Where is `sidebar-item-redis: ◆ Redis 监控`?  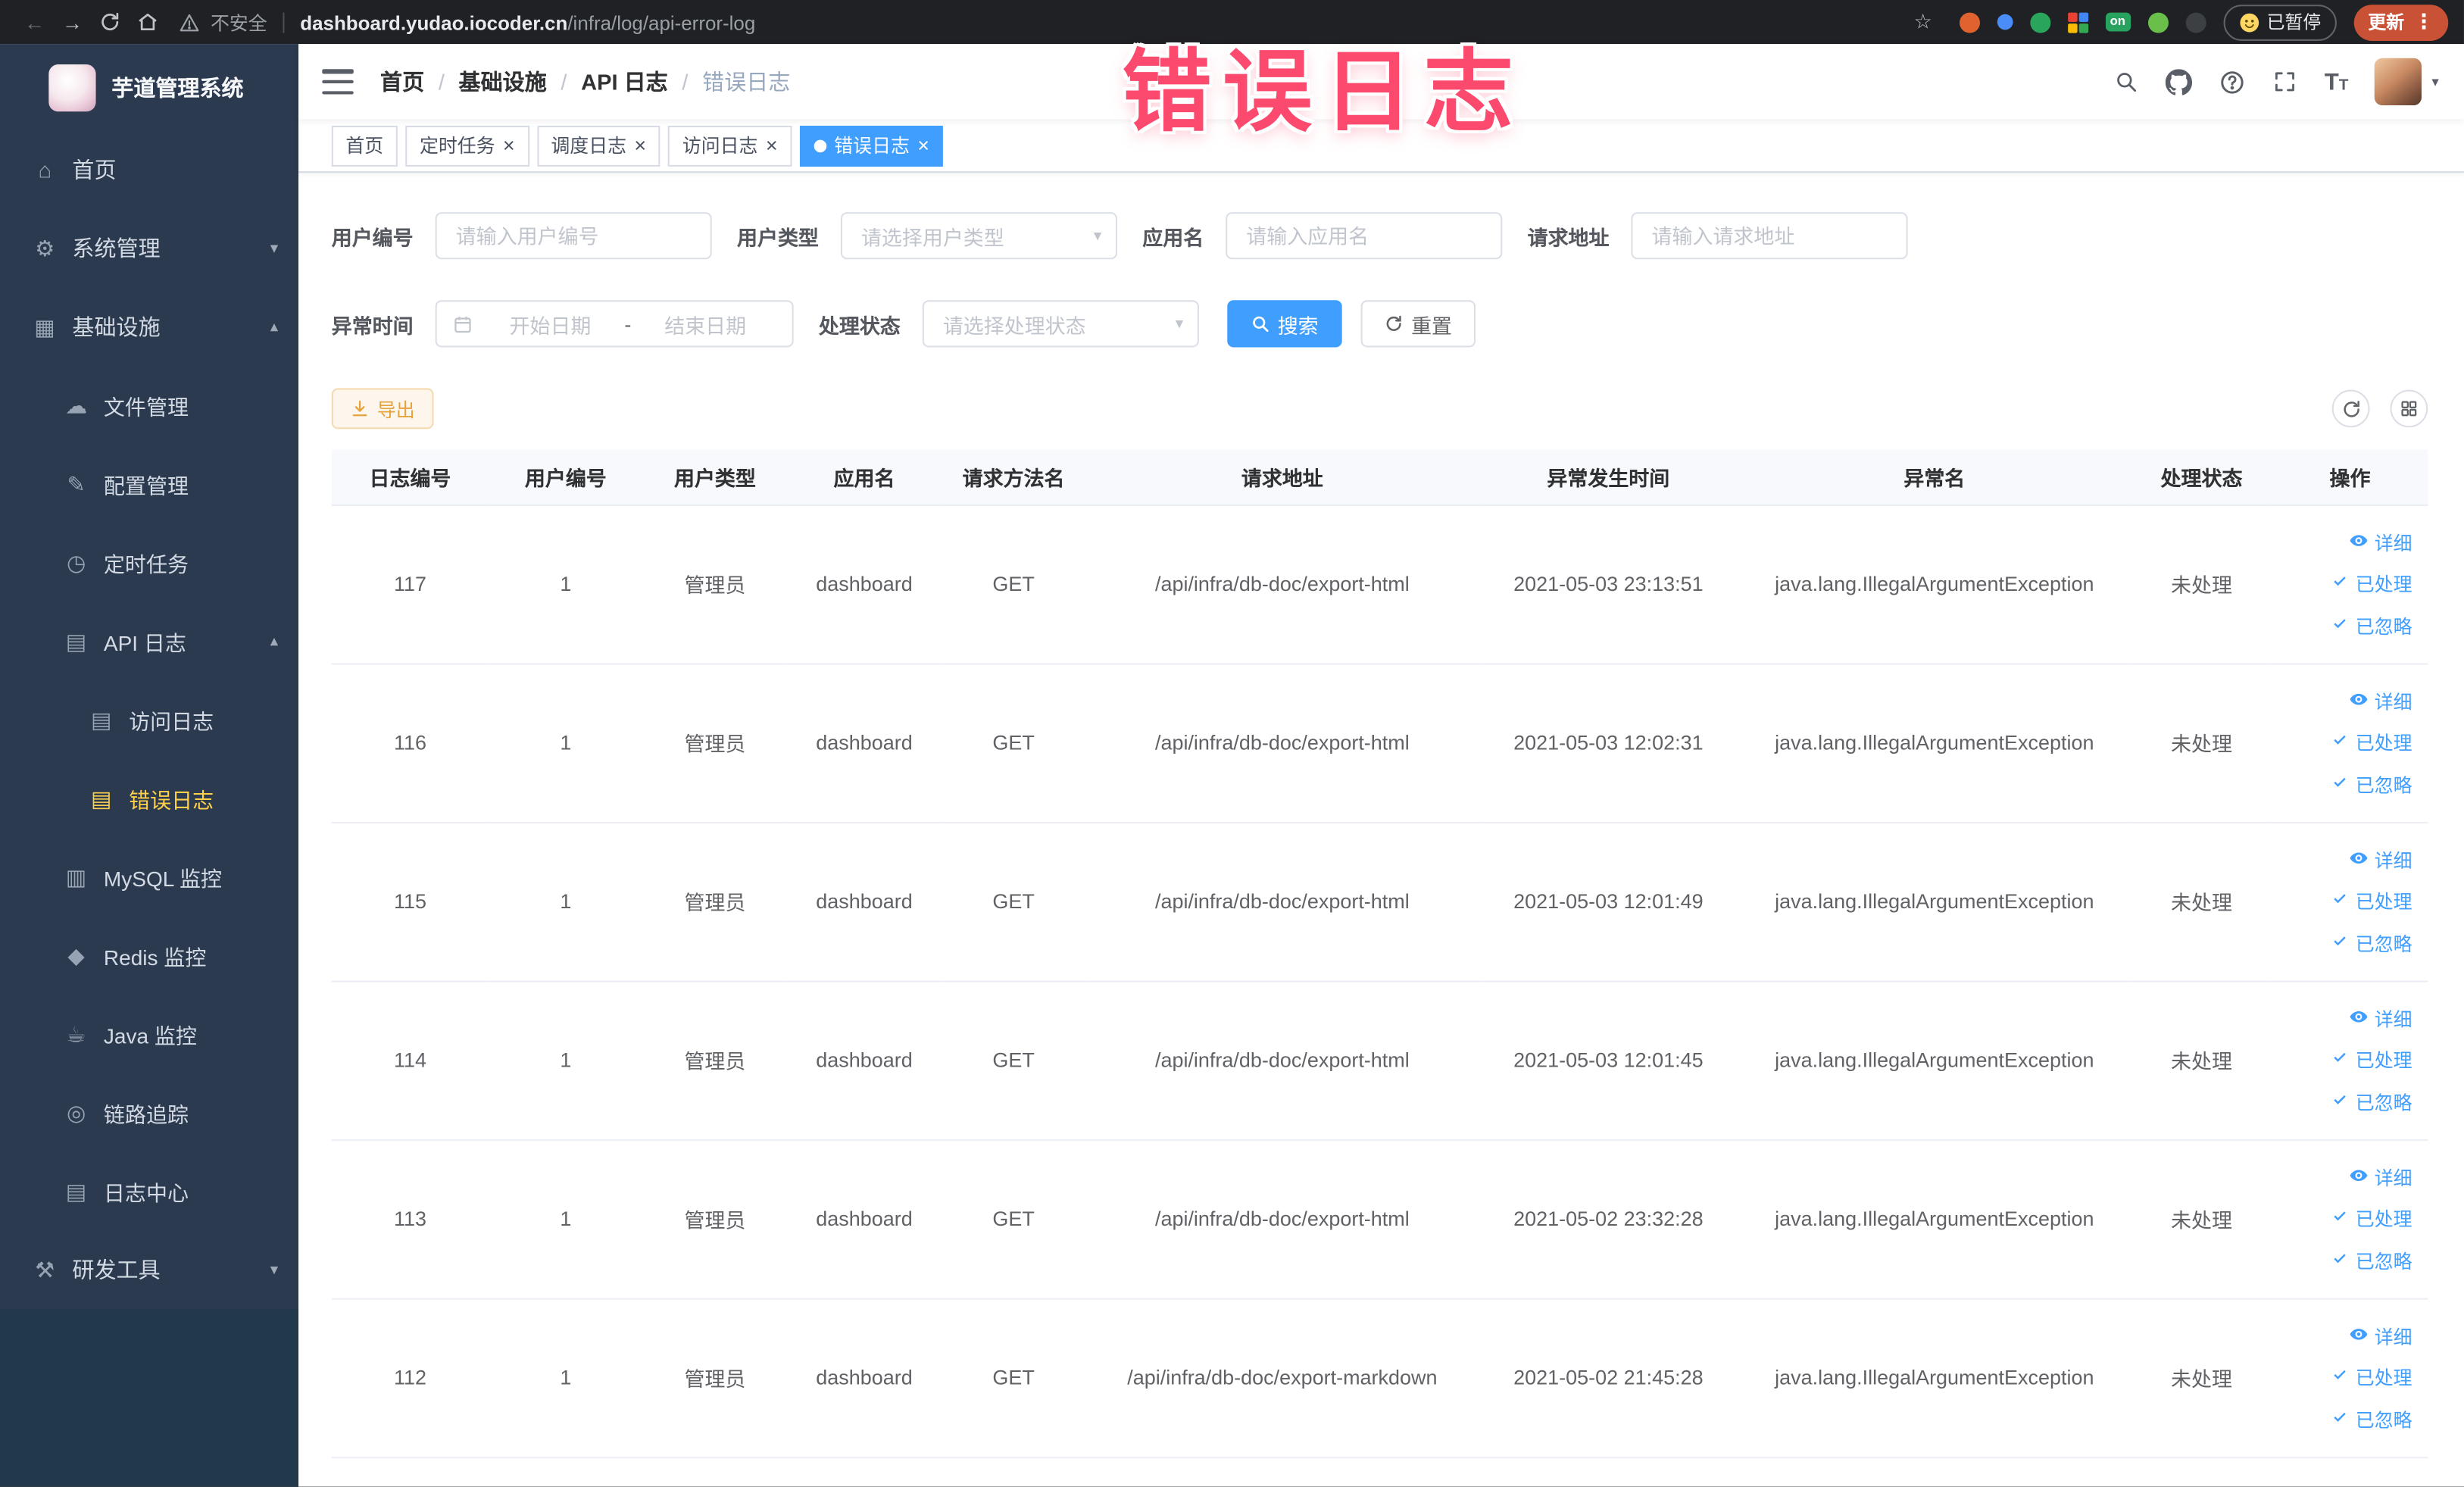 sidebar-item-redis: ◆ Redis 监控 is located at coordinates (149, 955).